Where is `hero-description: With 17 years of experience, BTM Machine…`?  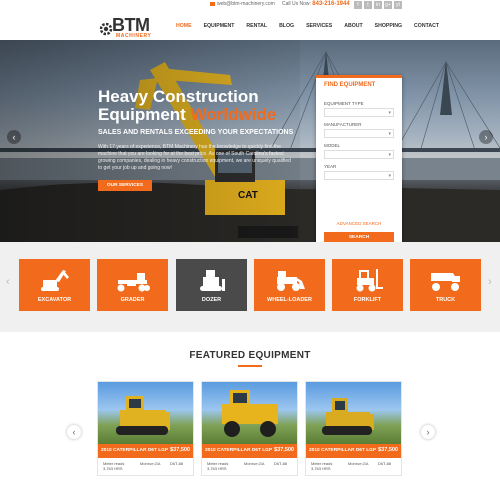 hero-description: With 17 years of experience, BTM Machine… is located at coordinates (194, 157).